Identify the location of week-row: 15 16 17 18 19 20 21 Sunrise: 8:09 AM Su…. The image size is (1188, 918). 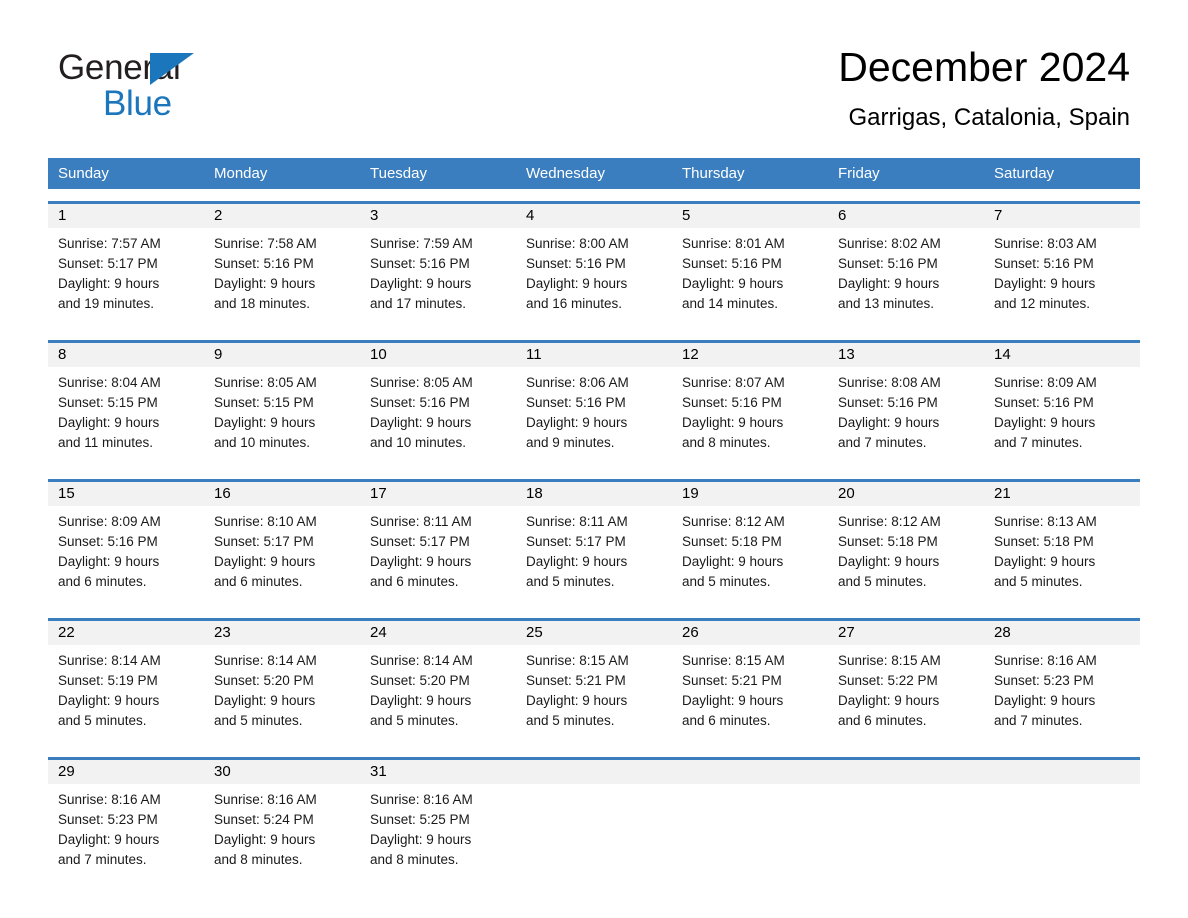
(594, 542).